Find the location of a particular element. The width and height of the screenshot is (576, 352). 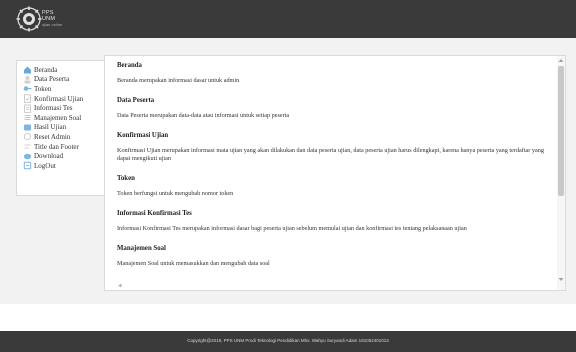

sidebar-item-informasi-tes: Informasi Tes is located at coordinates (64, 108).